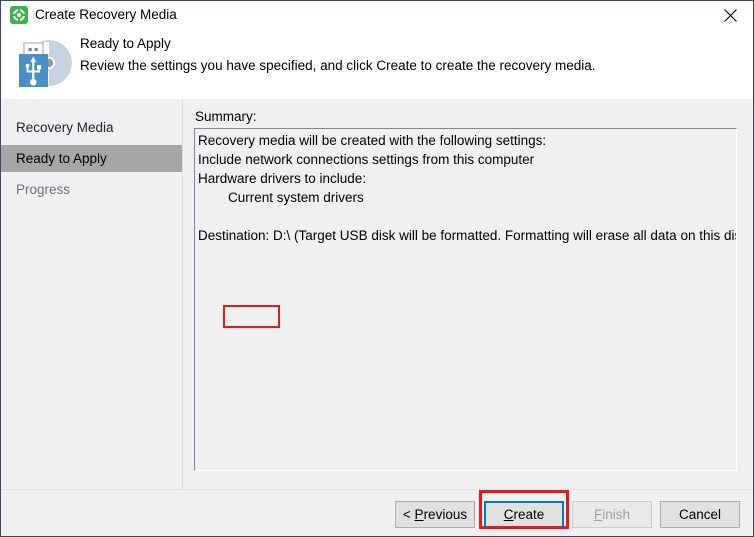  Describe the element at coordinates (91, 189) in the screenshot. I see `sidebar-item-progress: Progress` at that location.